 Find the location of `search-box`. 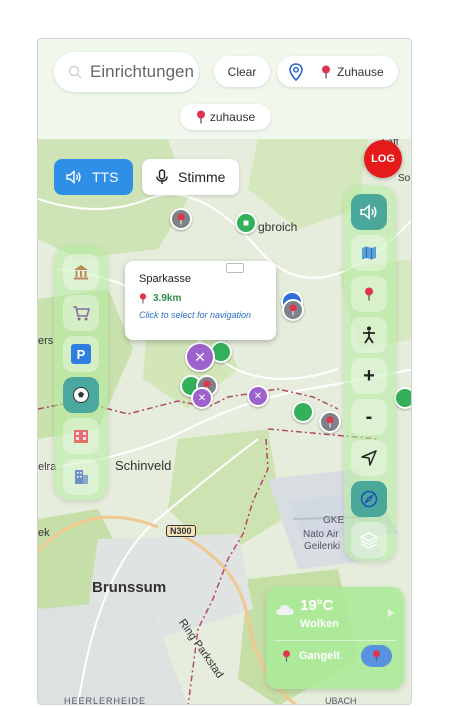

search-box is located at coordinates (126, 72).